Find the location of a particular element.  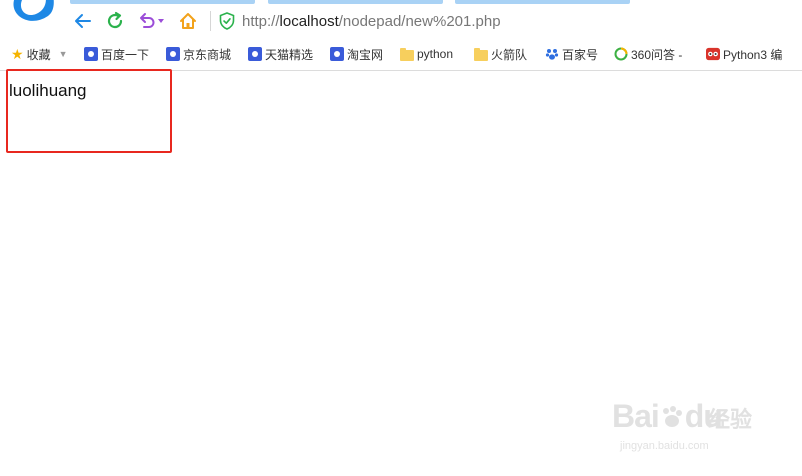

back-arrow-icon is located at coordinates (83, 21).